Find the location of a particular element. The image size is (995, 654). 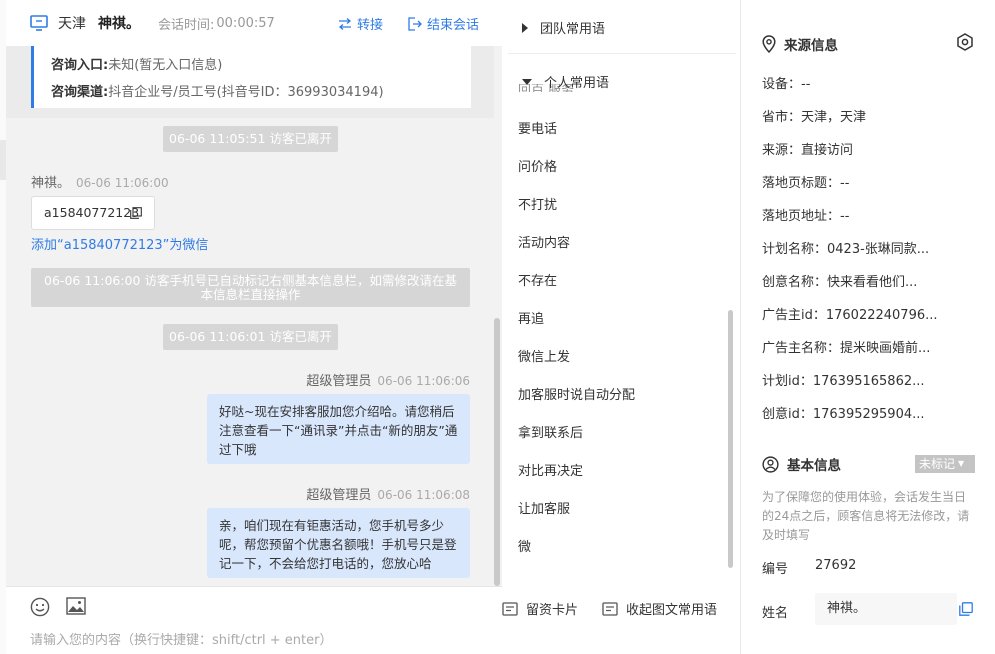

chat-header: 天津 神祺。 会话时间: 00:00:57 转接 结束会话 is located at coordinates (254, 23).